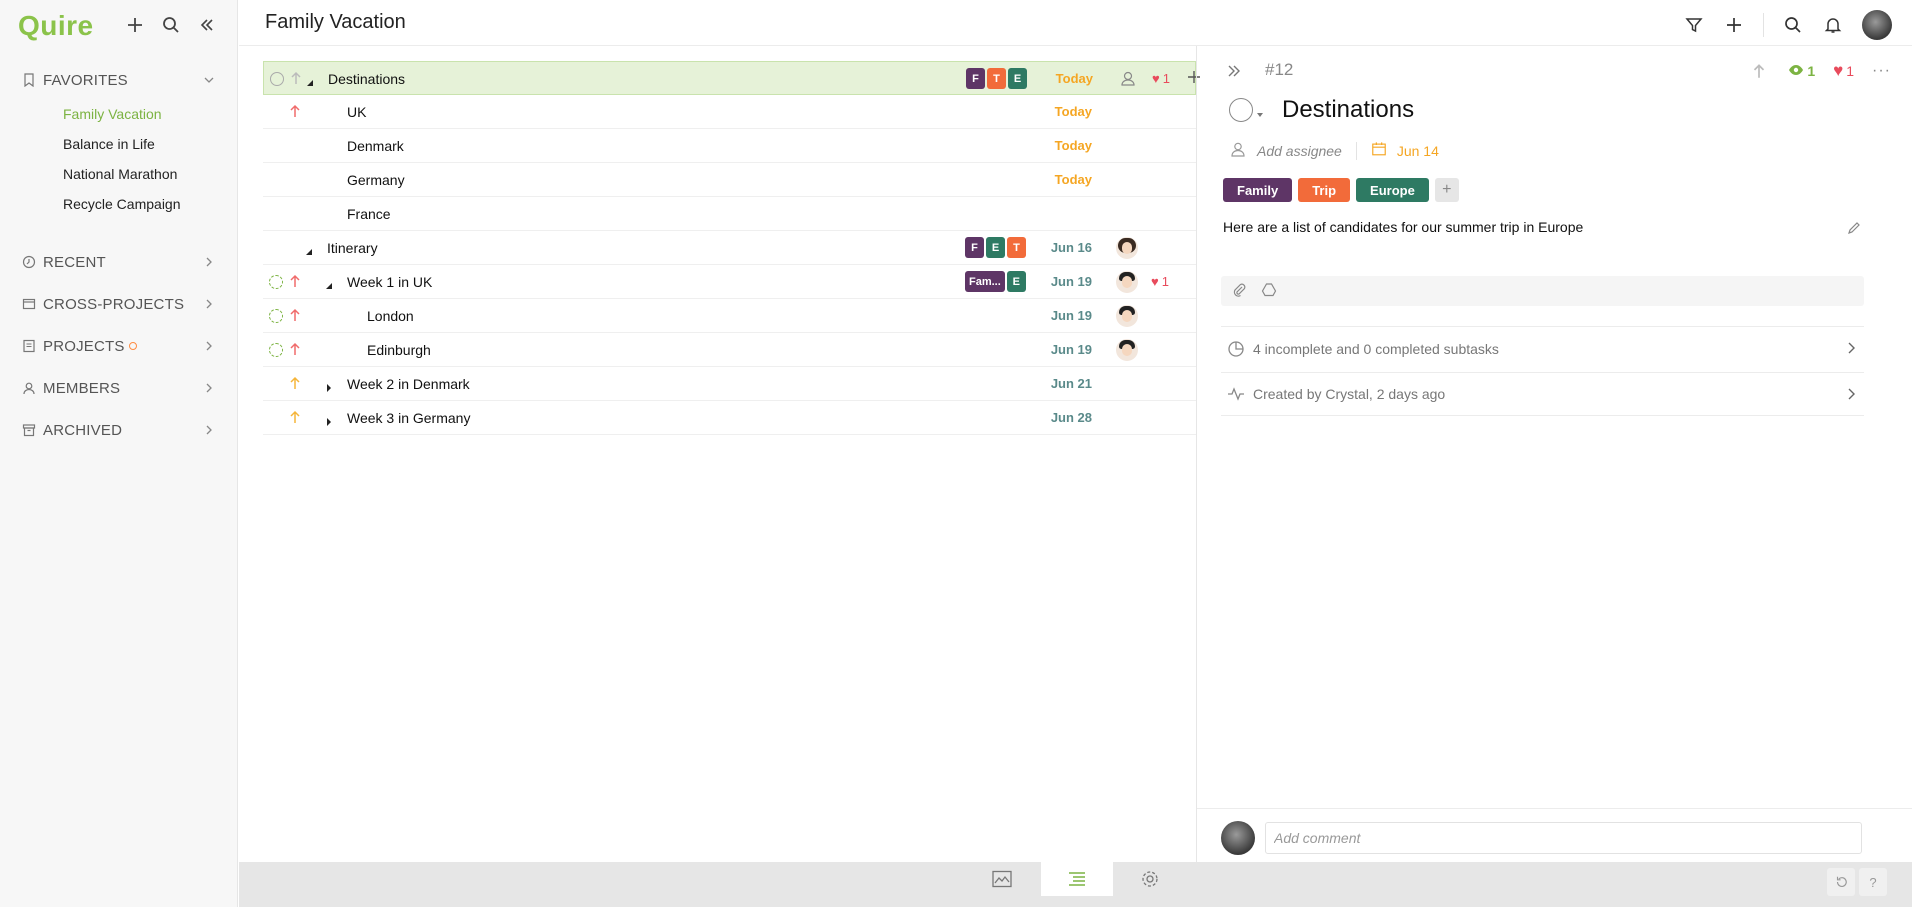  What do you see at coordinates (729, 316) in the screenshot?
I see `task-row-london: London Jun 19` at bounding box center [729, 316].